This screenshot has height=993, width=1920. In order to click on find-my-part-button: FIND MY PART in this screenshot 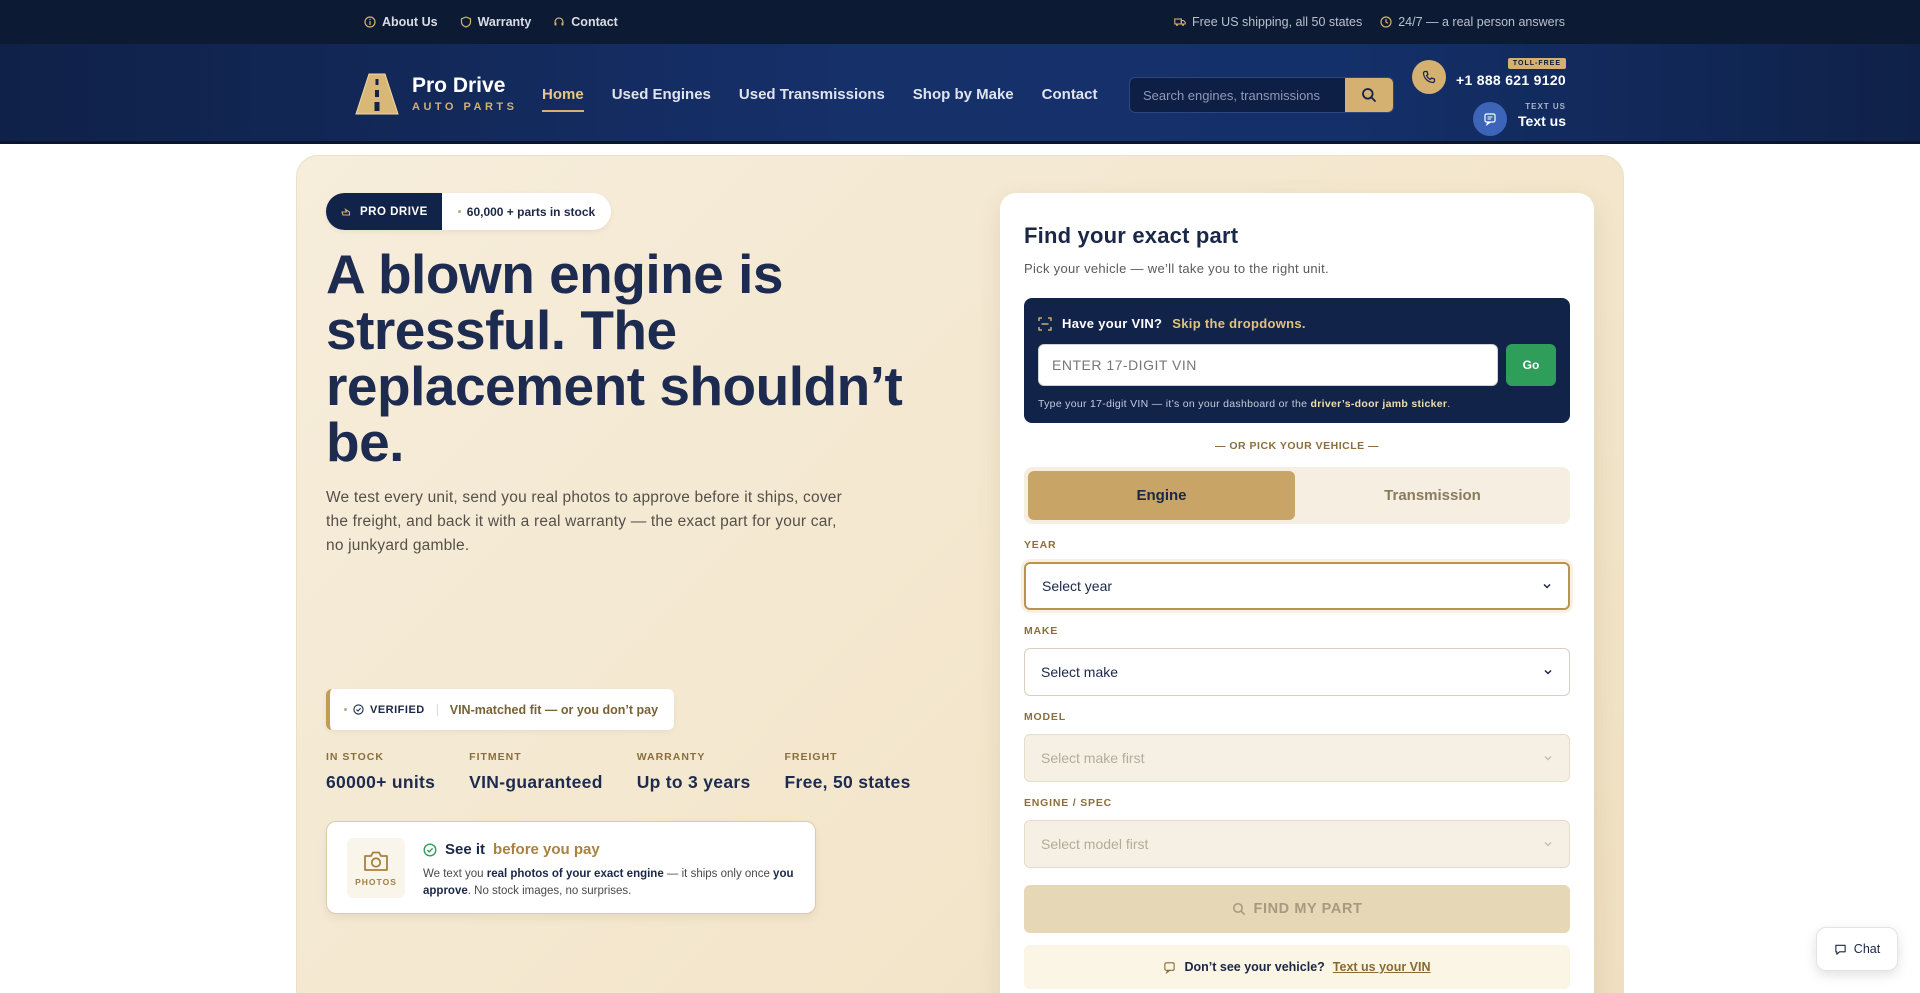, I will do `click(1297, 909)`.